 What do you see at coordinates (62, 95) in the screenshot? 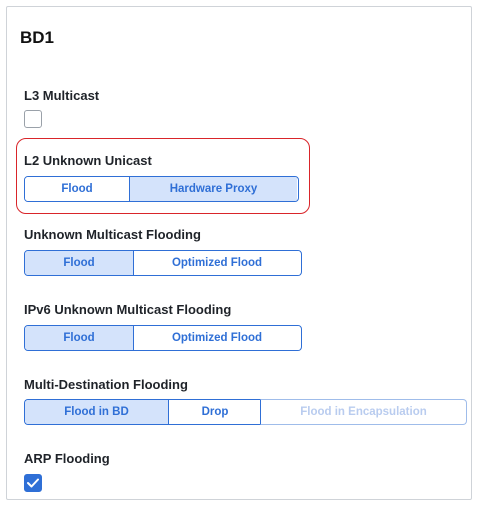
I see `l3-multicast-label: L3 Multicast` at bounding box center [62, 95].